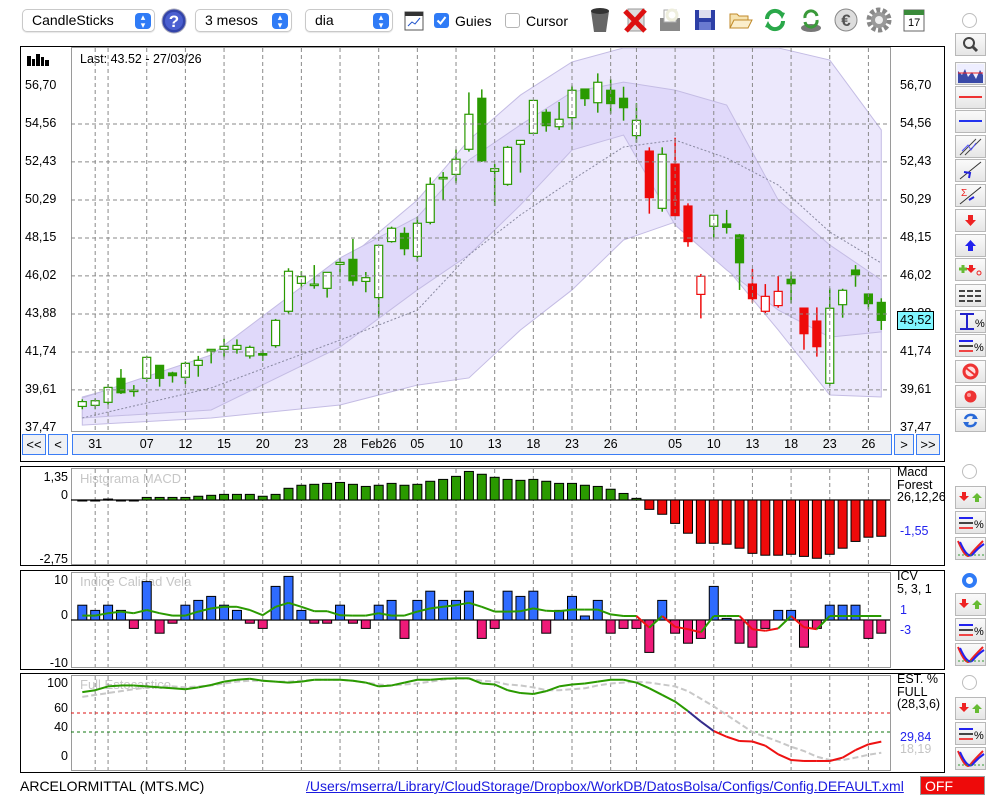  Describe the element at coordinates (970, 269) in the screenshot. I see `add-signal-button` at that location.